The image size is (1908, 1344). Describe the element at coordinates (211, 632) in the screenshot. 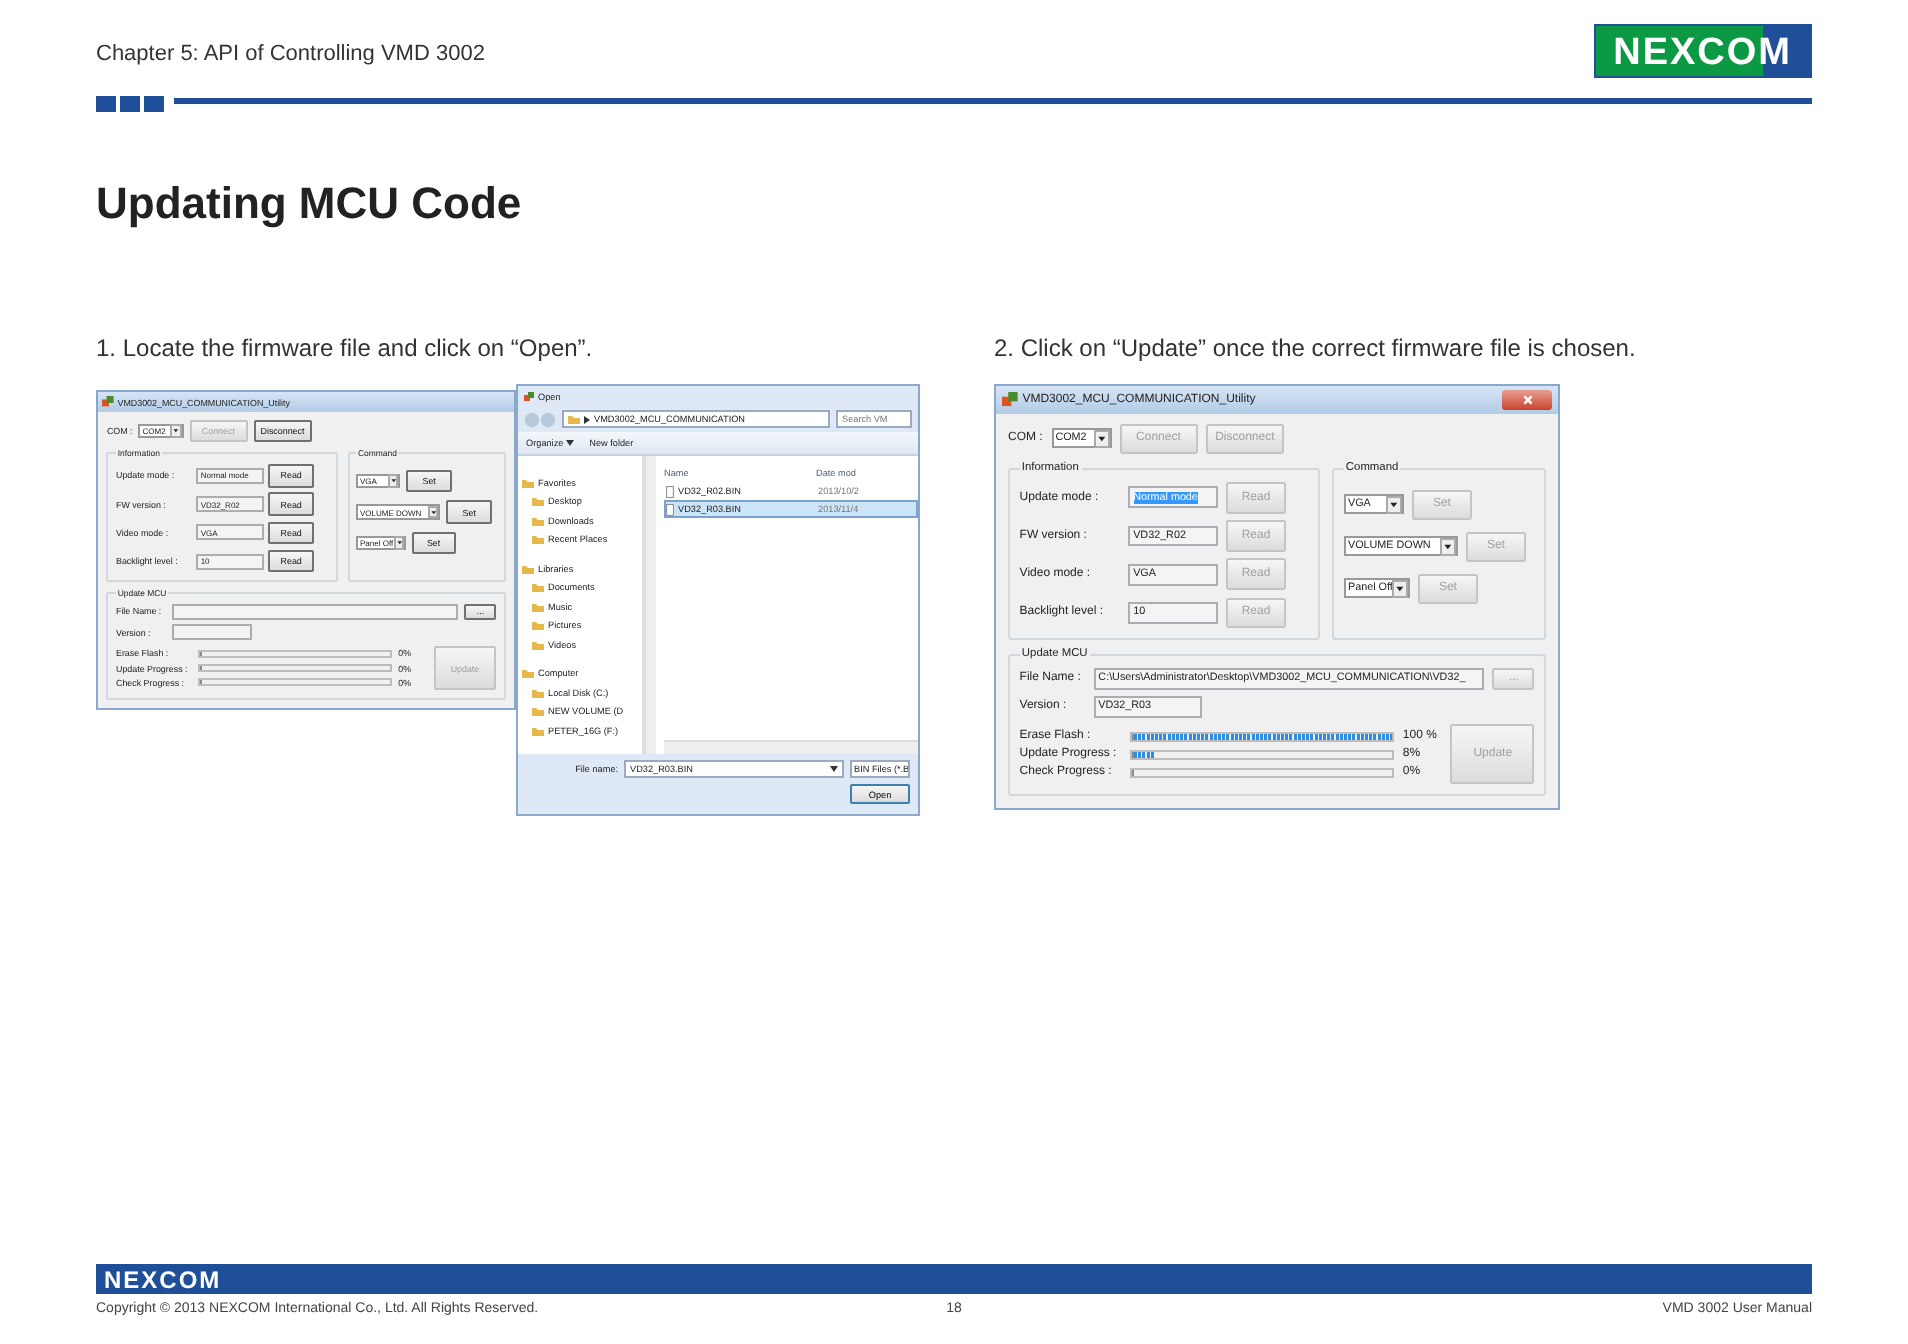

I see `version-field` at that location.